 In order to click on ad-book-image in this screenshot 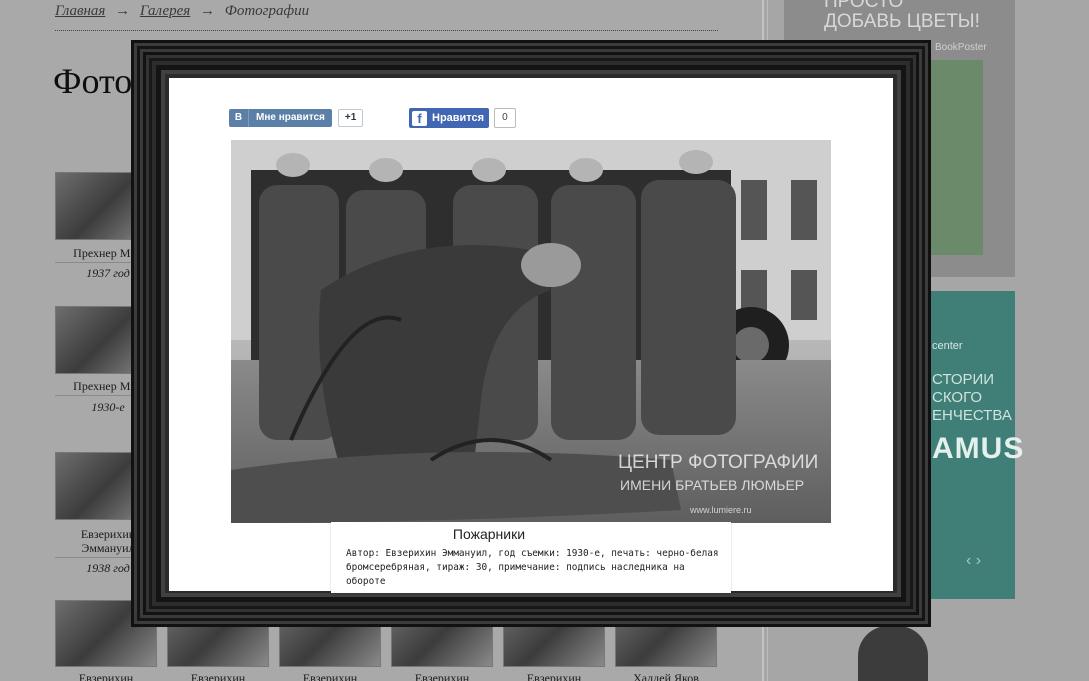, I will do `click(956, 157)`.